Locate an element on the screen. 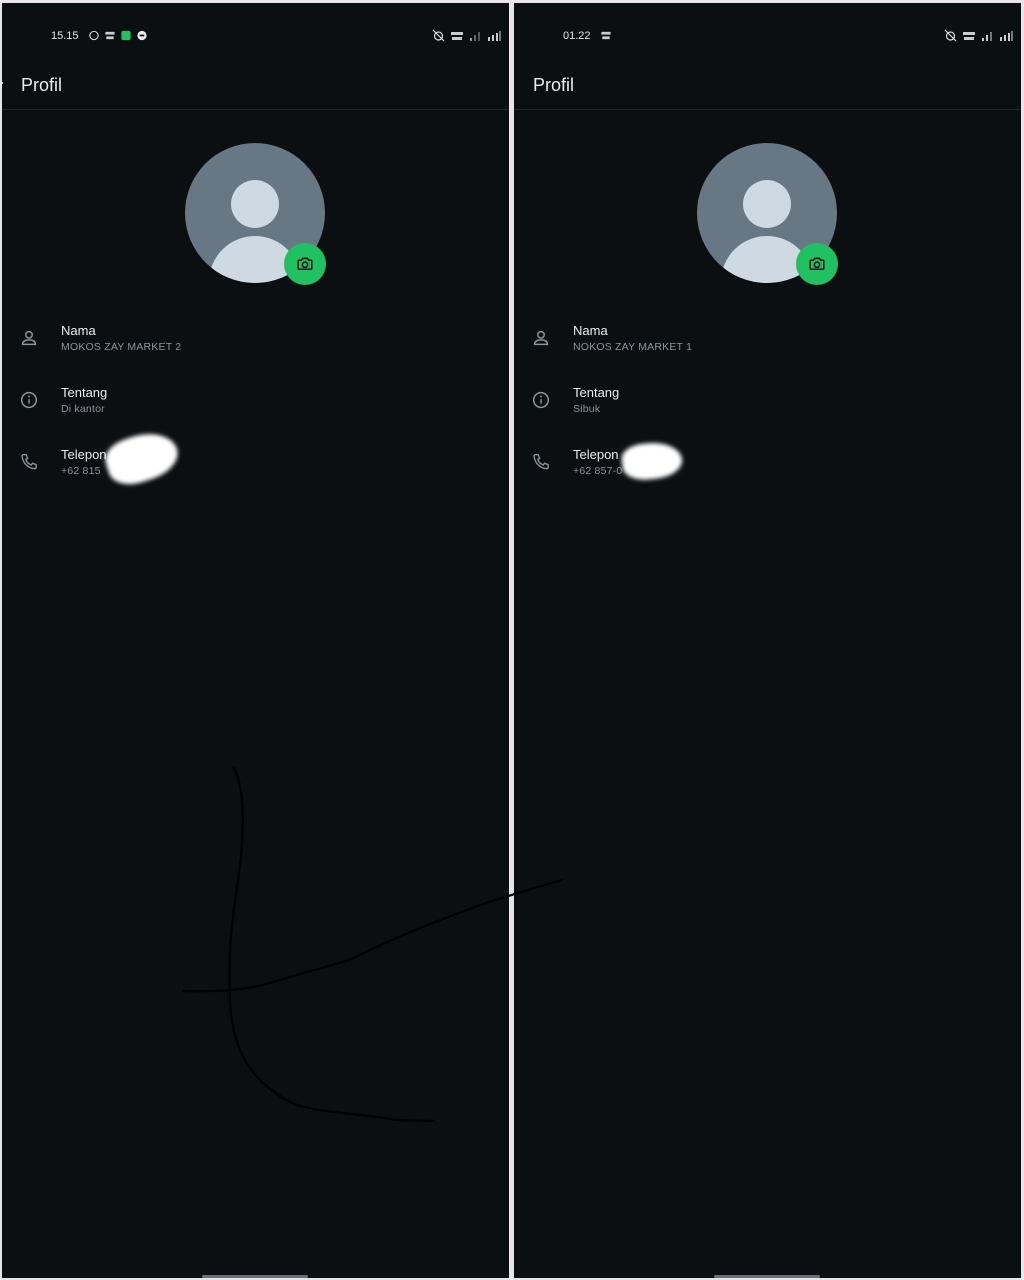 The height and width of the screenshot is (1280, 1024). name-value: MOKOS ZAY MARKET 2 is located at coordinates (121, 347).